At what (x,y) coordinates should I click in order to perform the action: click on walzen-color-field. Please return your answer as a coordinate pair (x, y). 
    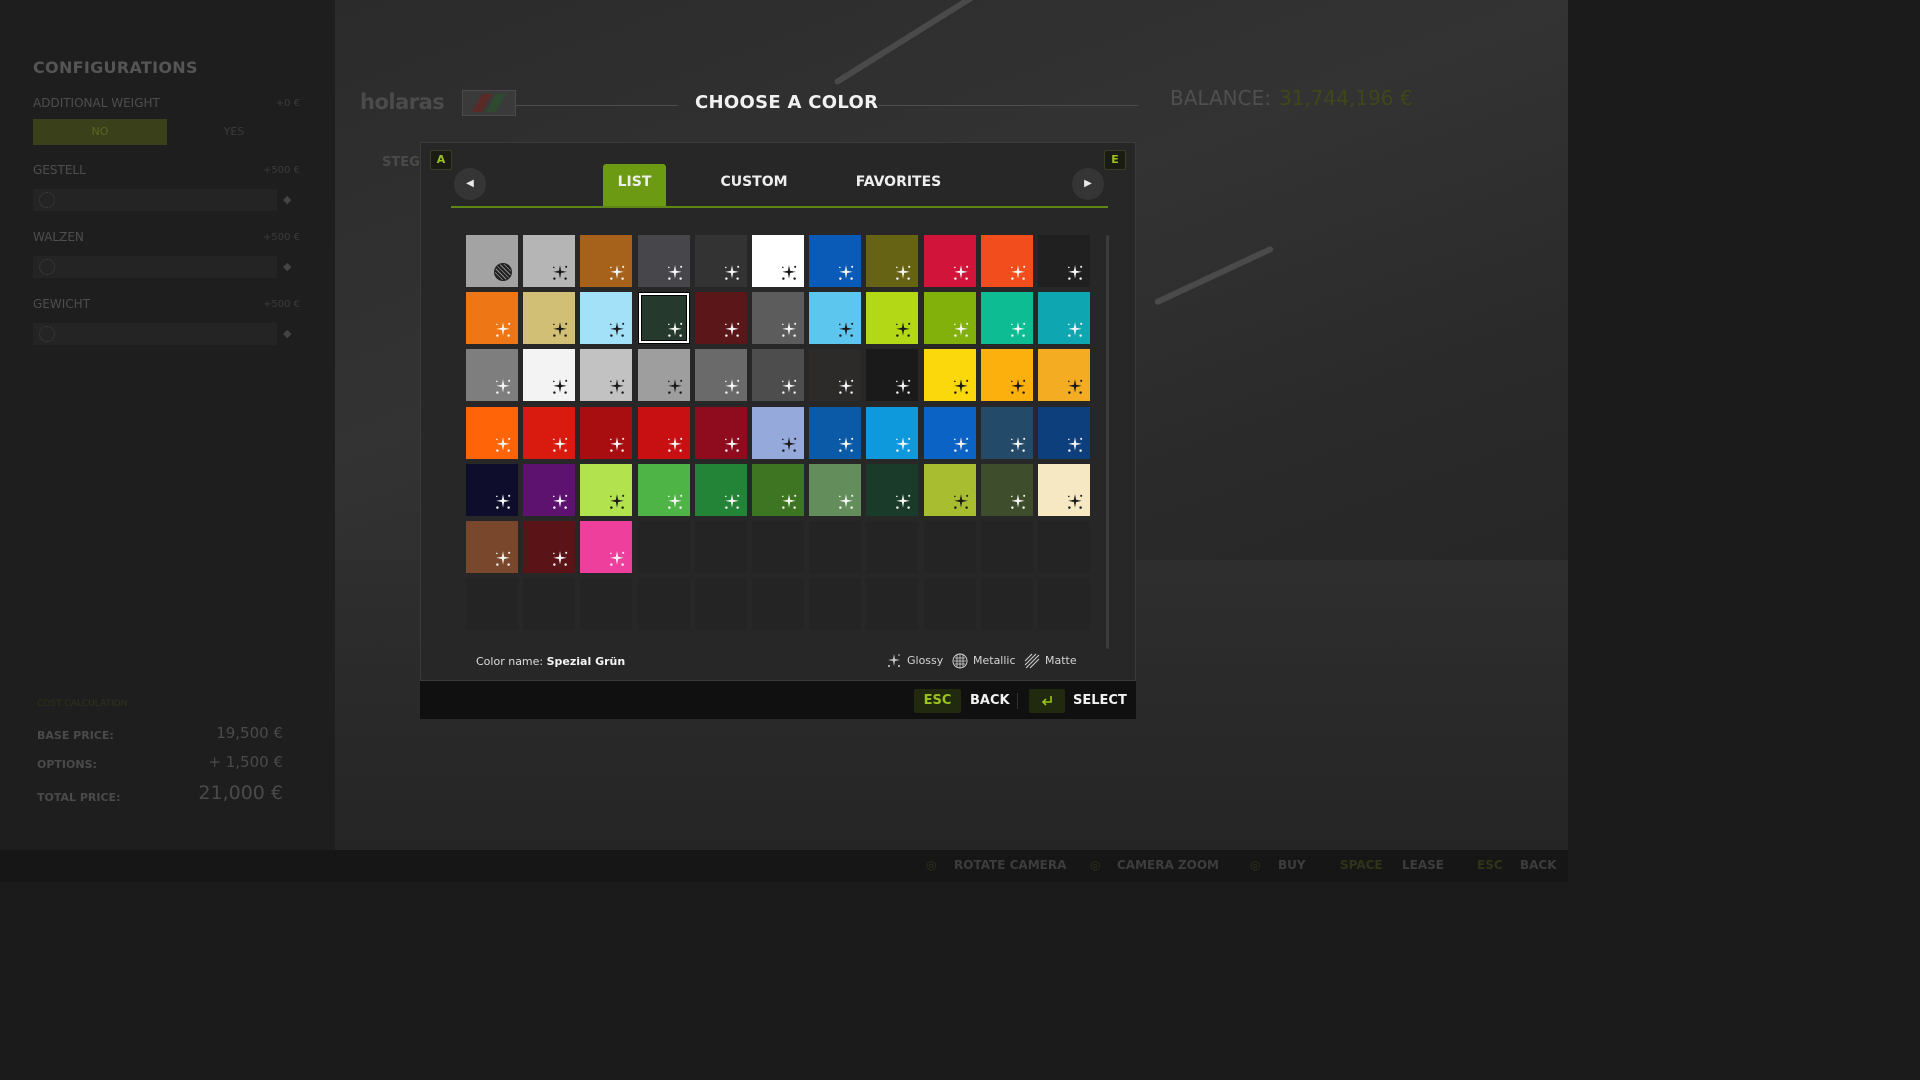
    Looking at the image, I should click on (155, 267).